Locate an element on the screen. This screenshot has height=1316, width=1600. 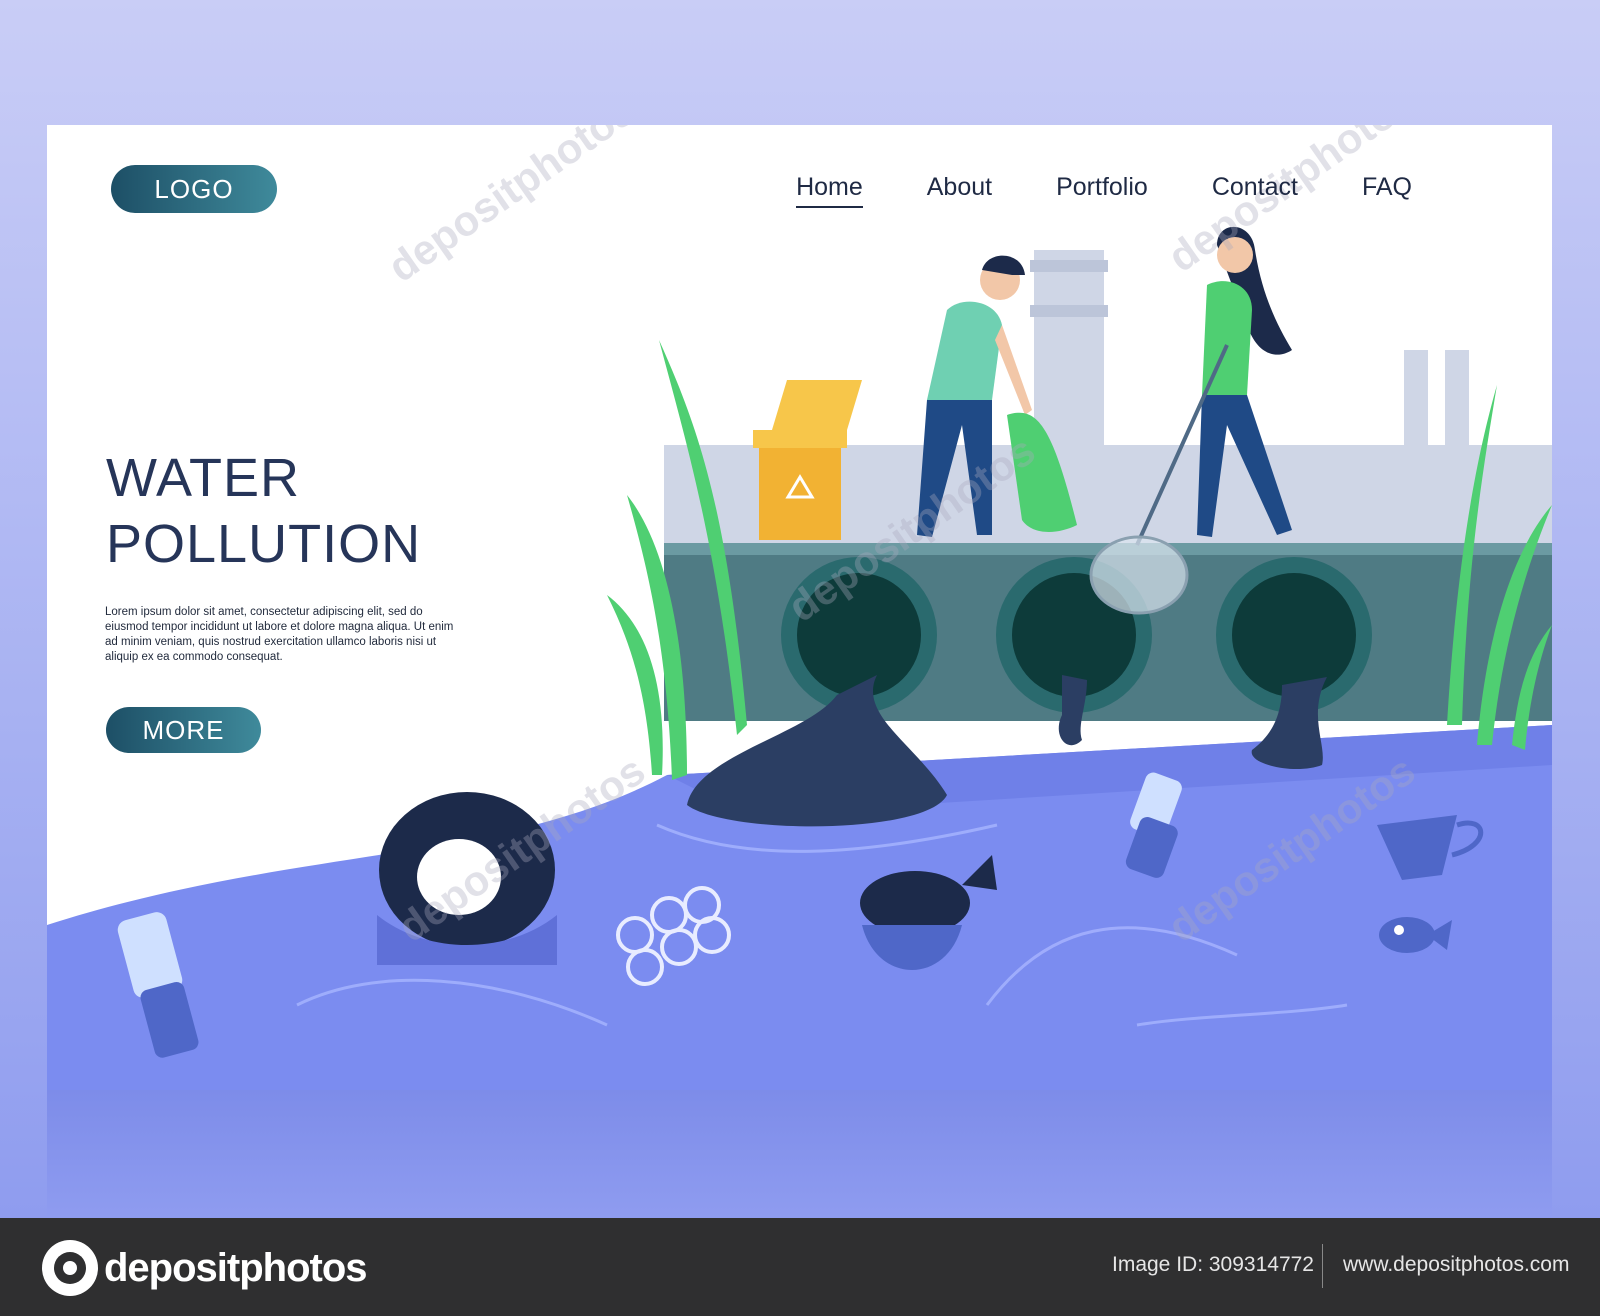
page-title-line-2: POLLUTION is located at coordinates (264, 544).